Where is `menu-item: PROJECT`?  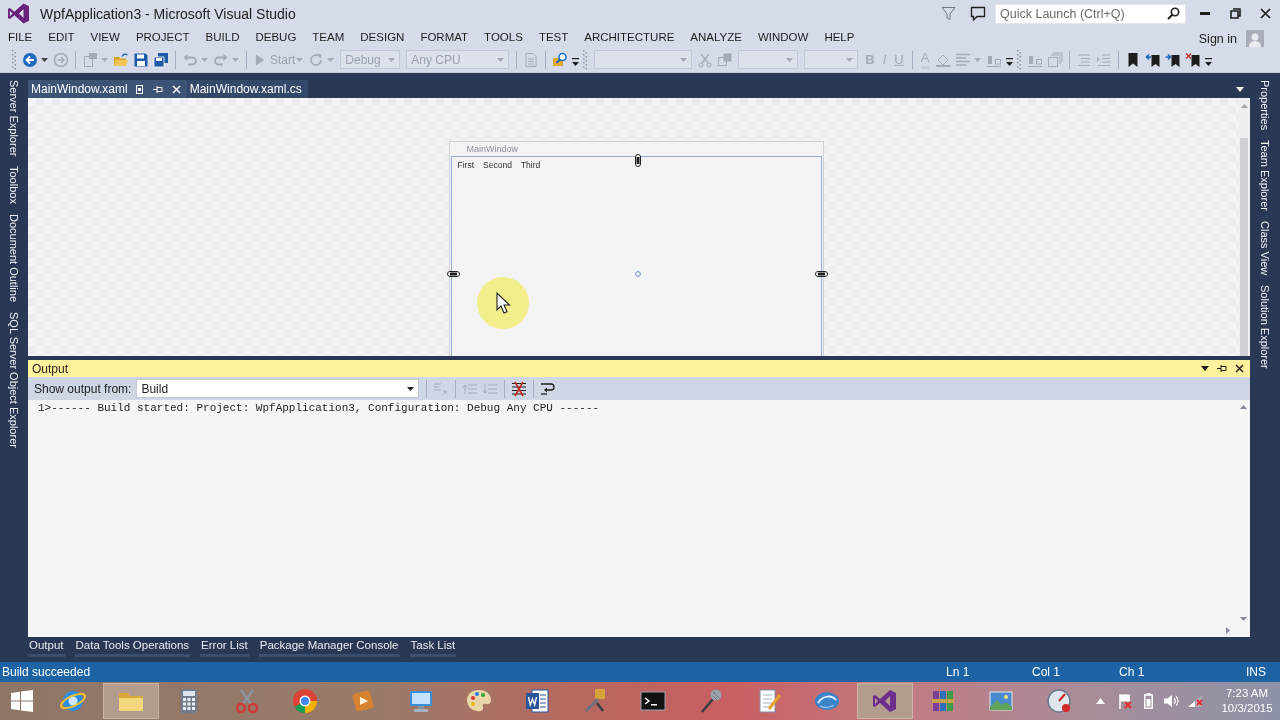 menu-item: PROJECT is located at coordinates (162, 37).